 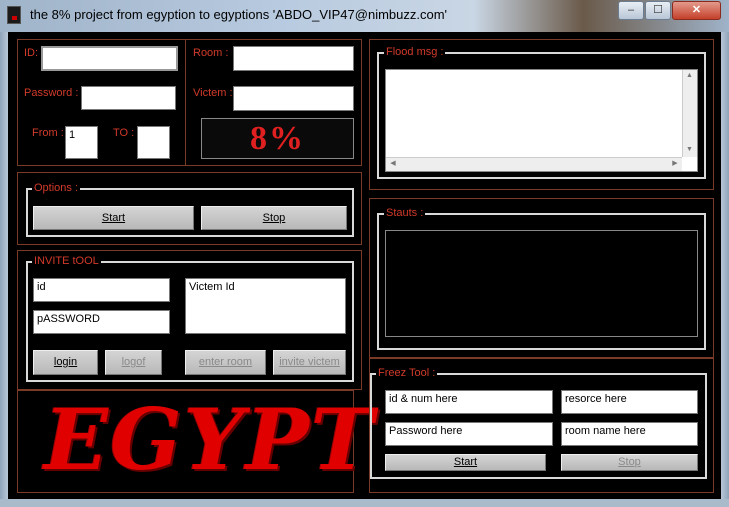 I want to click on options-start-button: Start, so click(x=113, y=218).